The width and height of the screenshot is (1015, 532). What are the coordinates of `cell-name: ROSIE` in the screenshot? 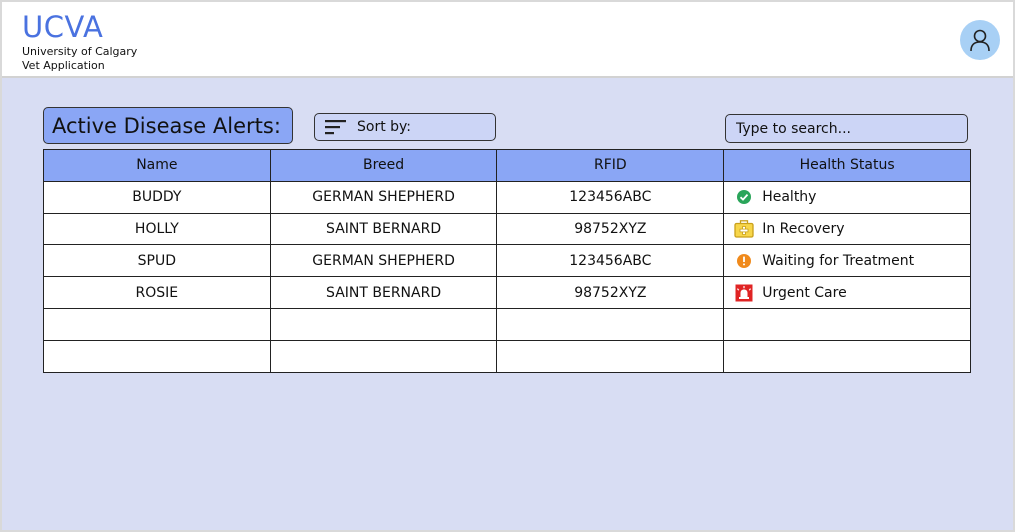 It's located at (157, 292).